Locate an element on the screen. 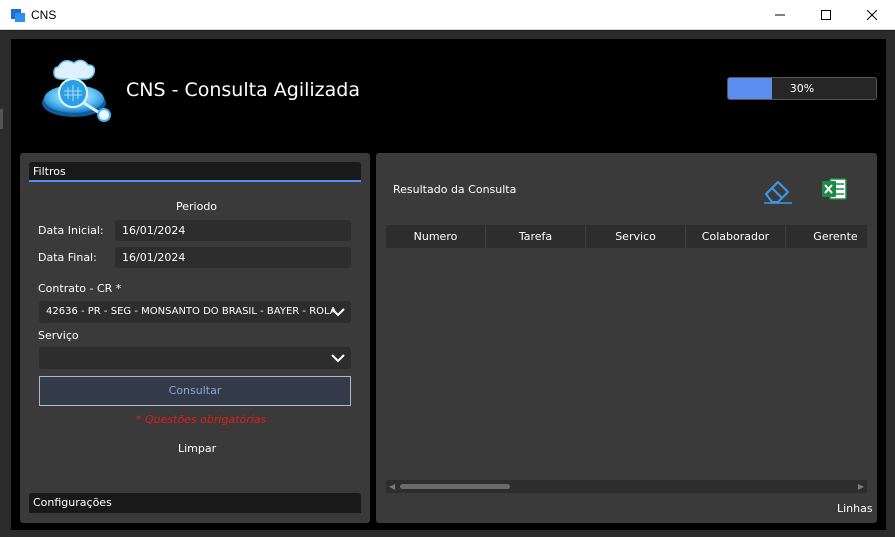  close-button is located at coordinates (872, 15).